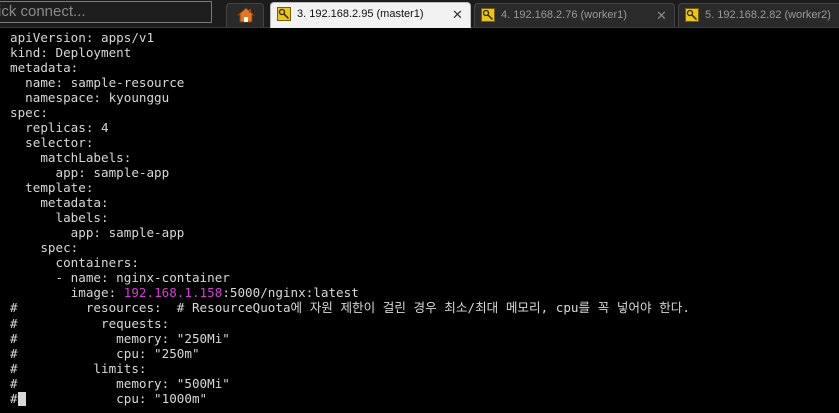 The width and height of the screenshot is (839, 413). Describe the element at coordinates (71, 157) in the screenshot. I see `terminal-line: matchLabels:` at that location.